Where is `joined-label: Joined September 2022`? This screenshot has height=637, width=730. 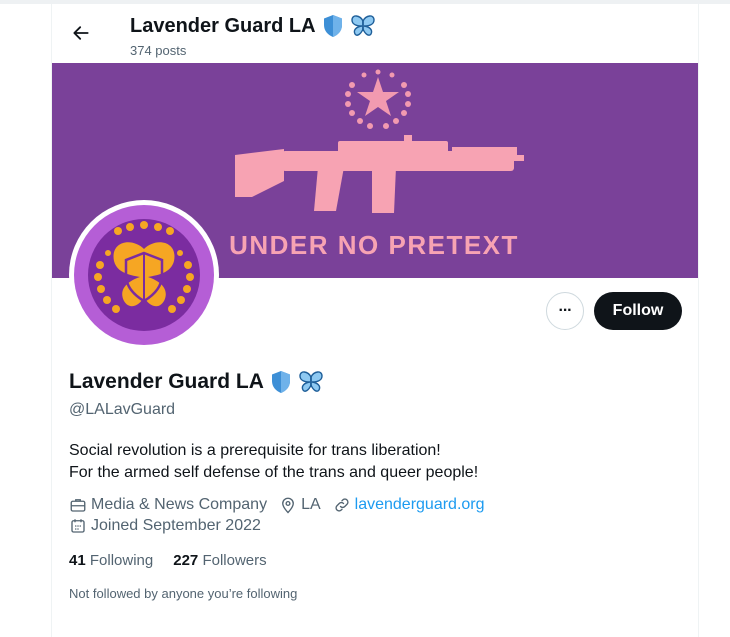
joined-label: Joined September 2022 is located at coordinates (176, 525).